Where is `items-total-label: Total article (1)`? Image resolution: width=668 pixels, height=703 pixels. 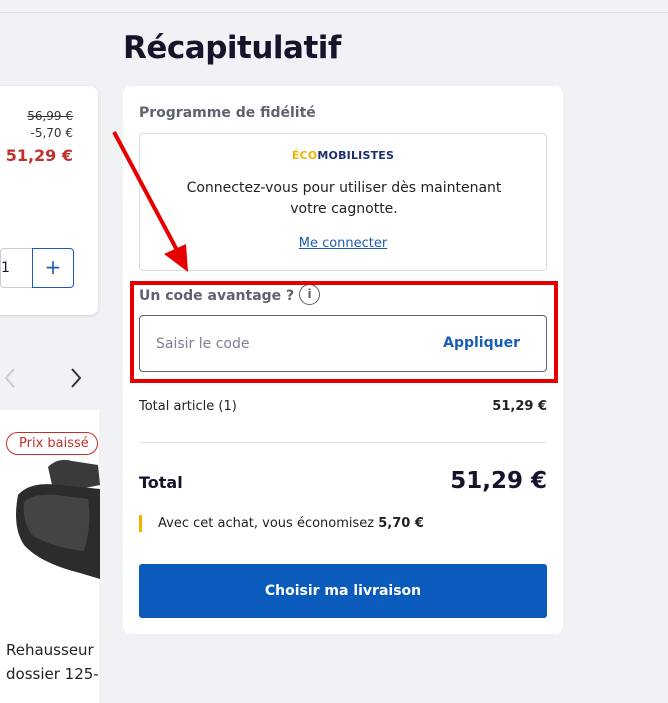
items-total-label: Total article (1) is located at coordinates (188, 406).